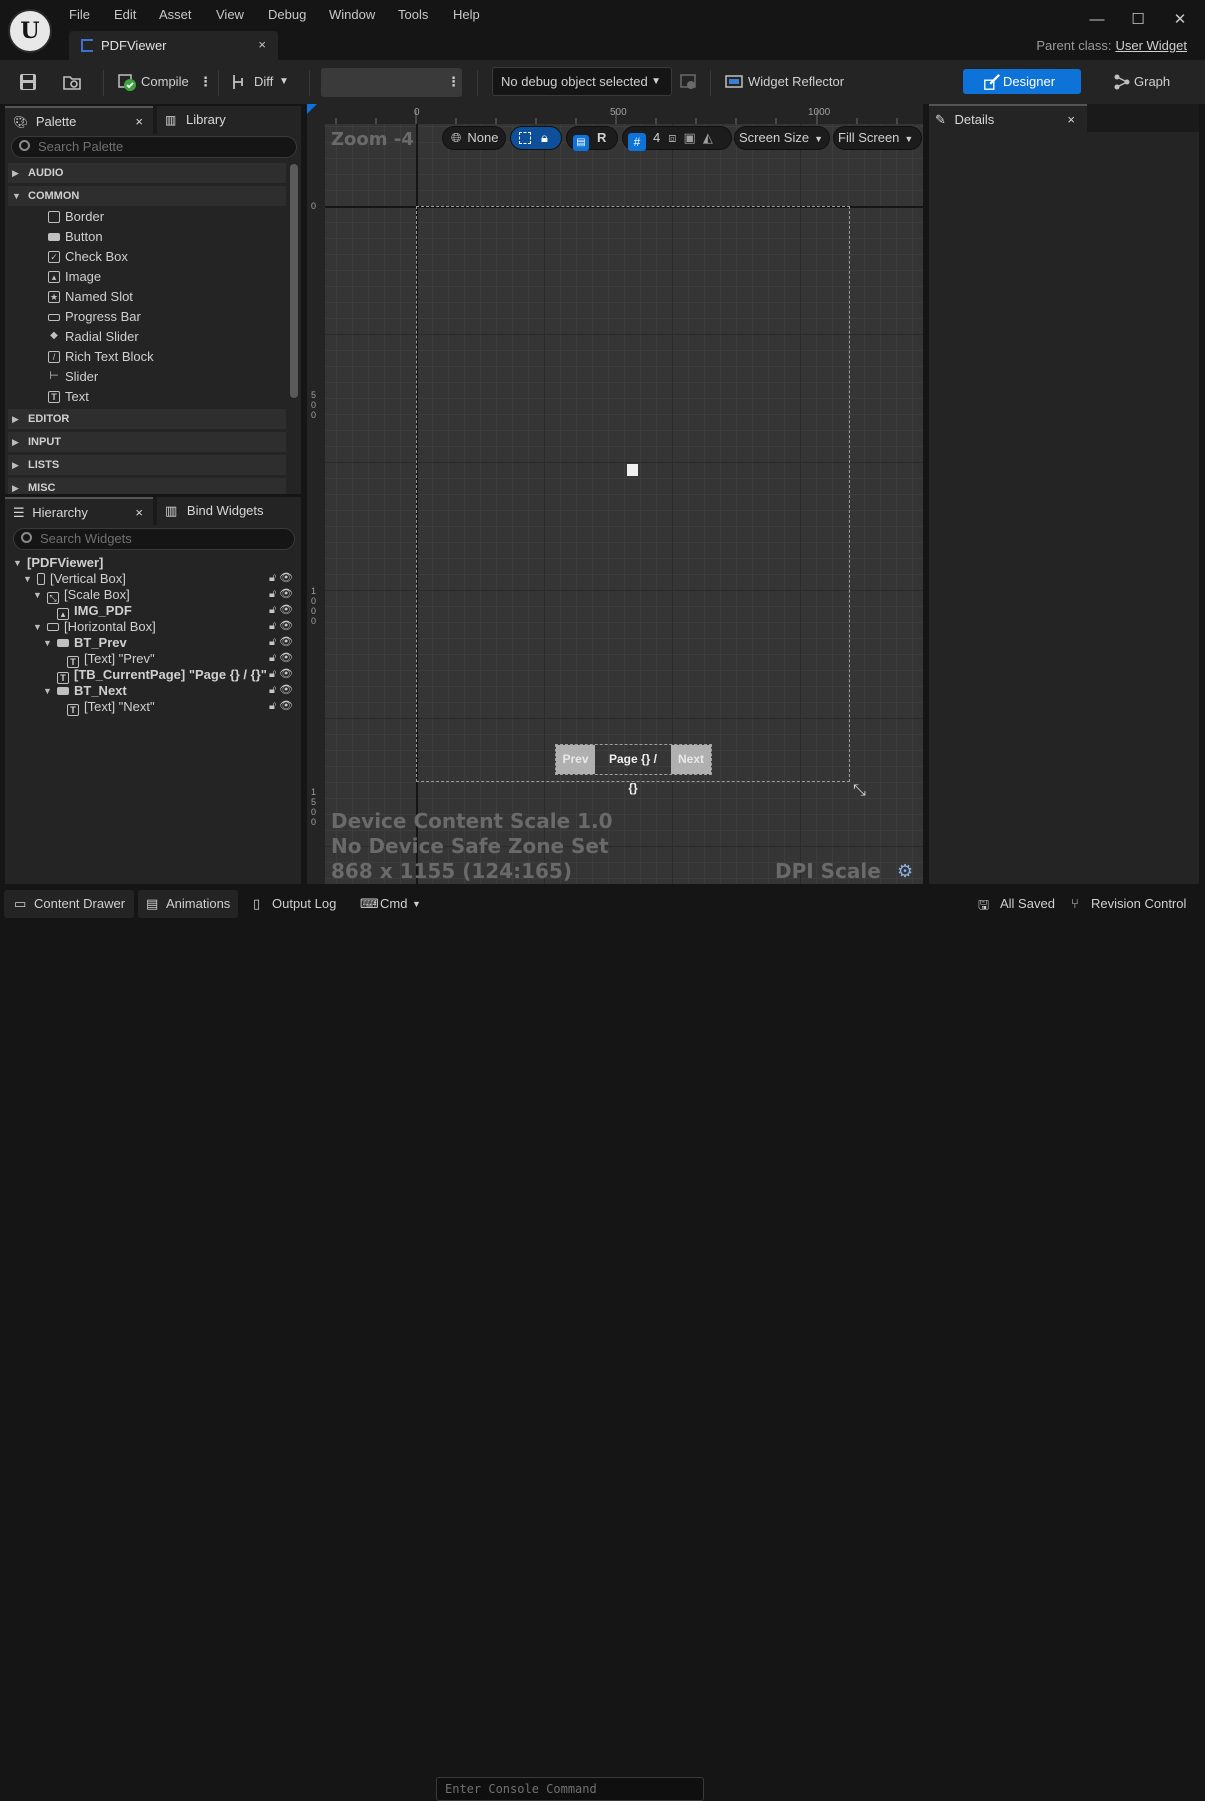 Image resolution: width=1205 pixels, height=1801 pixels. What do you see at coordinates (28, 82) in the screenshot?
I see `save-icon` at bounding box center [28, 82].